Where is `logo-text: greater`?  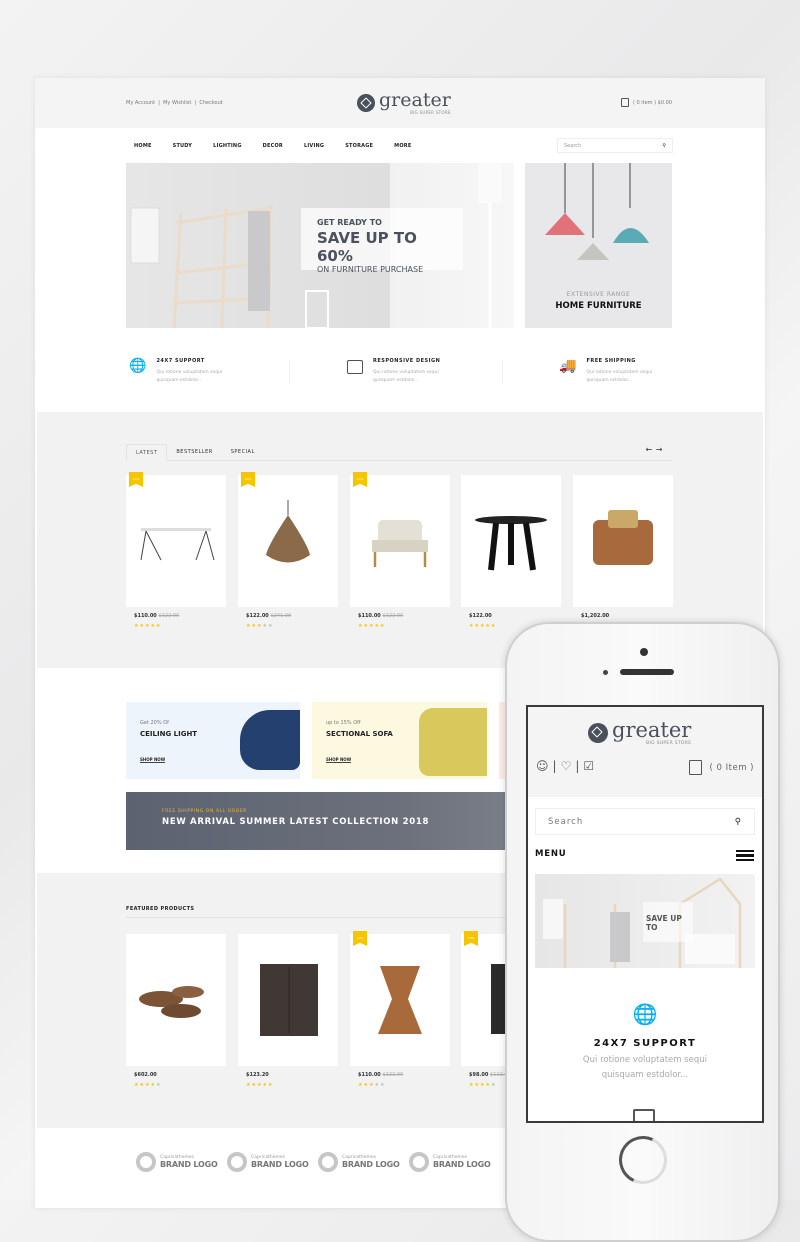
logo-text: greater is located at coordinates (415, 100).